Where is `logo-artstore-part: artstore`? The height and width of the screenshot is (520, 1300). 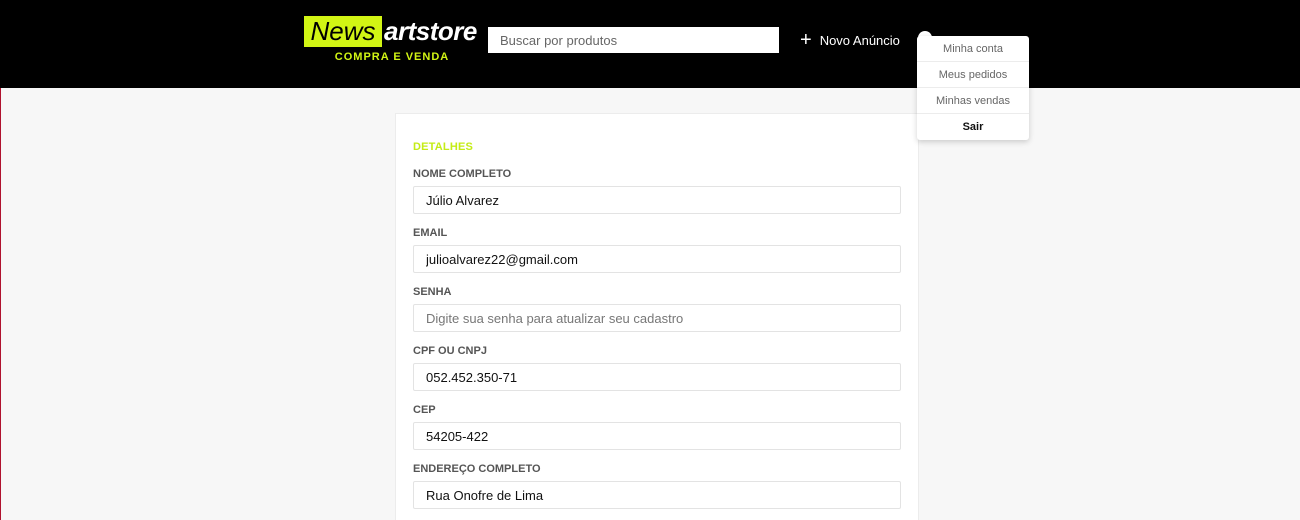 logo-artstore-part: artstore is located at coordinates (430, 31).